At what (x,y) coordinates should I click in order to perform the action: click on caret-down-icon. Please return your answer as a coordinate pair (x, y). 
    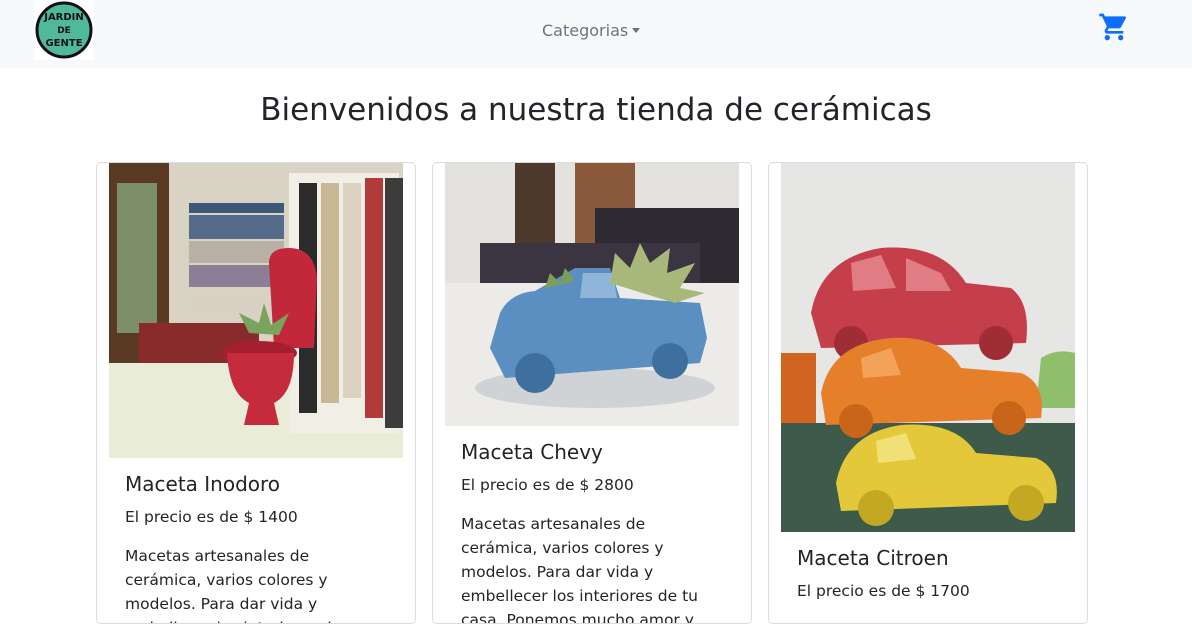
    Looking at the image, I should click on (636, 30).